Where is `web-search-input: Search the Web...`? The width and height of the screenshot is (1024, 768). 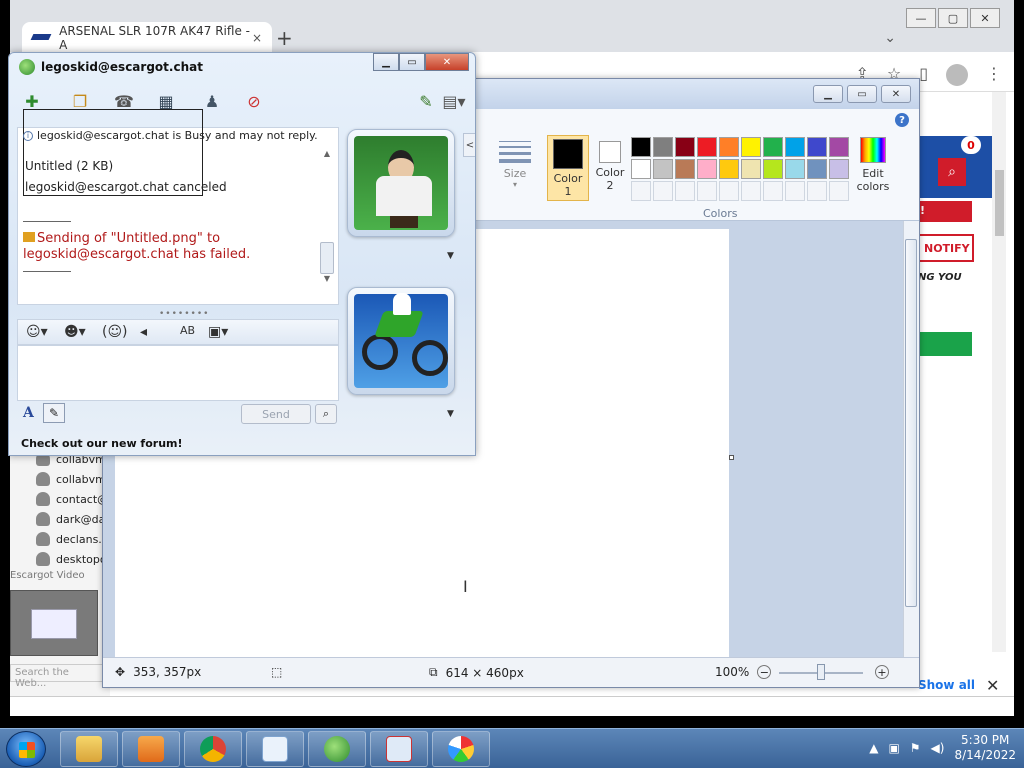
web-search-input: Search the Web... is located at coordinates (58, 676).